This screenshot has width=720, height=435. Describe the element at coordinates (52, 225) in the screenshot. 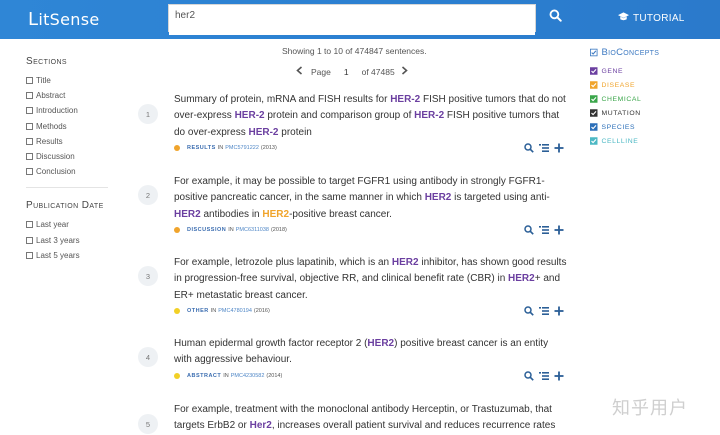

I see `filter-label: Last year` at that location.